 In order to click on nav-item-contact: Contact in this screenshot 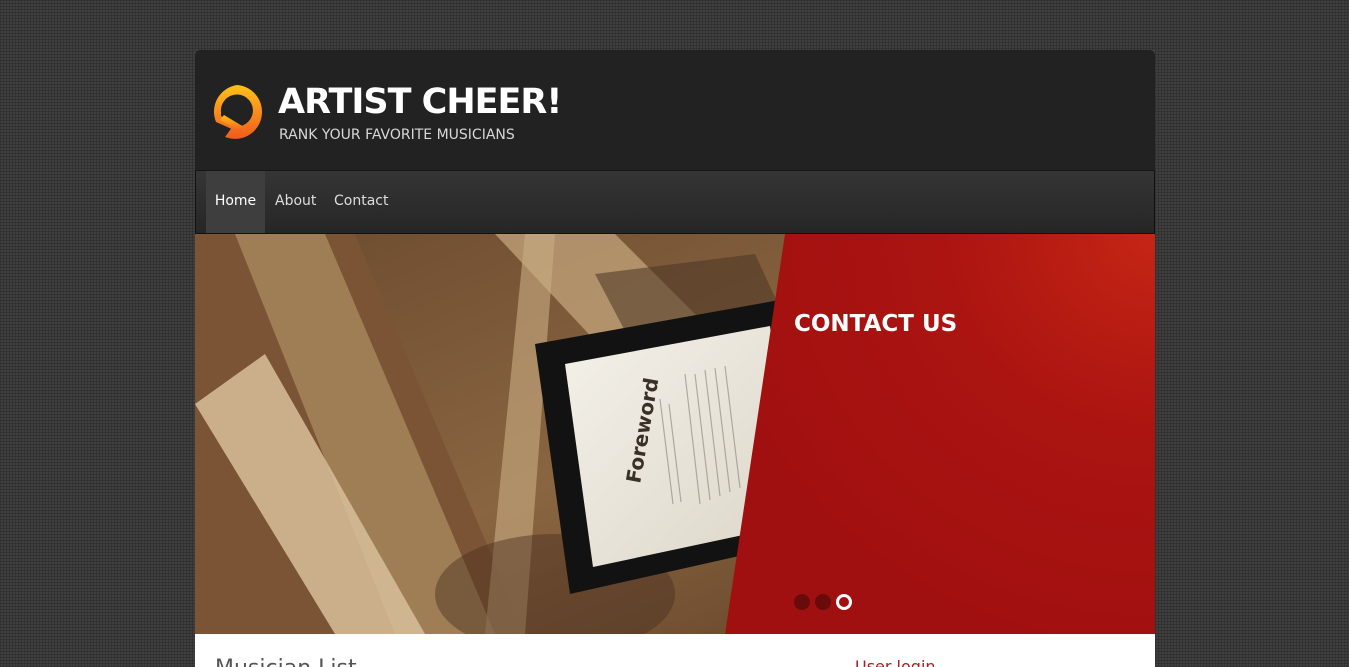, I will do `click(361, 202)`.